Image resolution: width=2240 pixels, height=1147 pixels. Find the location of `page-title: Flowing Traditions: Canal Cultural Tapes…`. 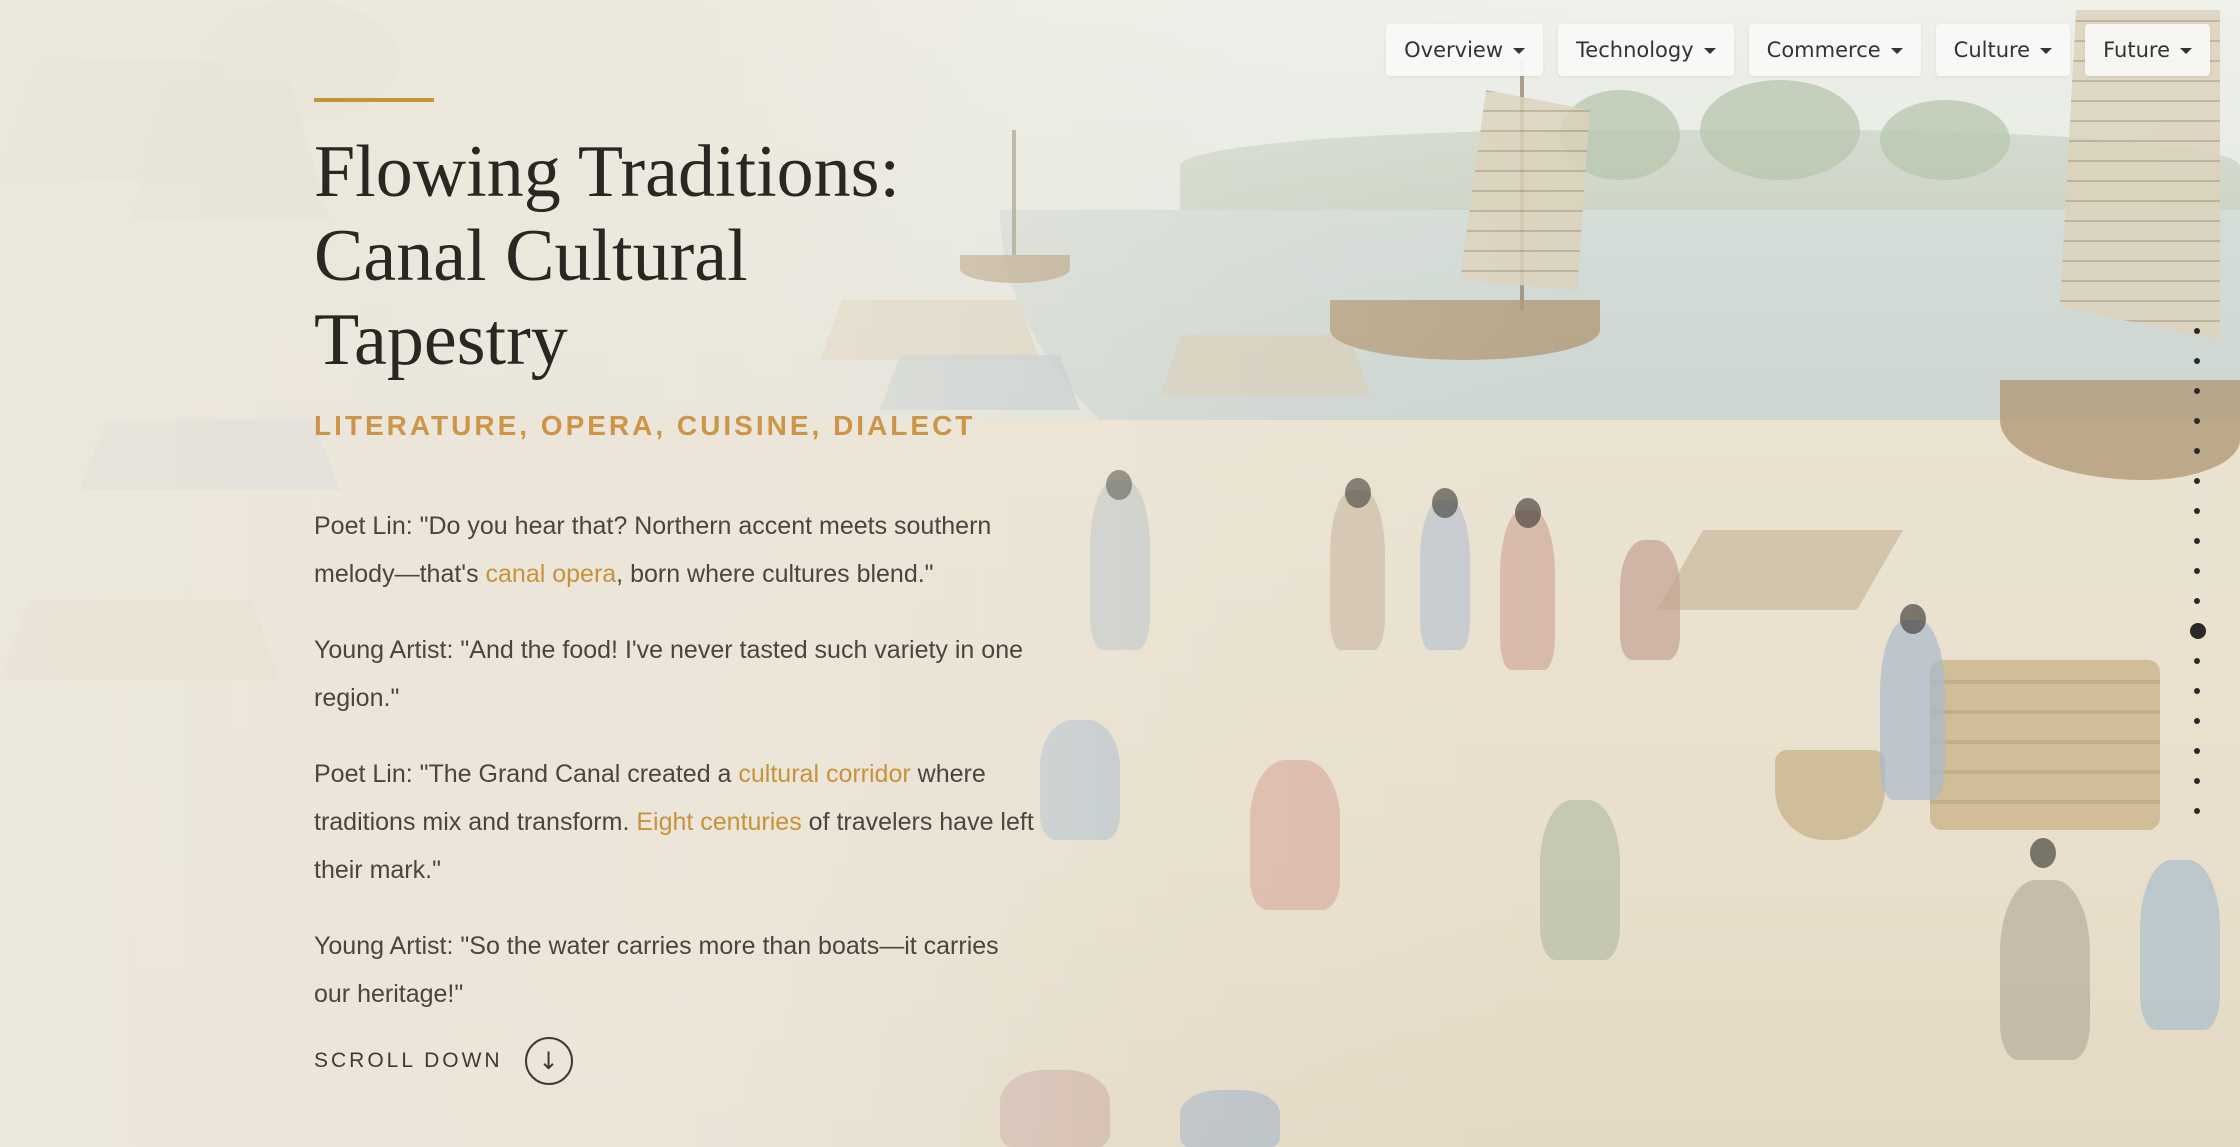

page-title: Flowing Traditions: Canal Cultural Tapes… is located at coordinates (607, 256).